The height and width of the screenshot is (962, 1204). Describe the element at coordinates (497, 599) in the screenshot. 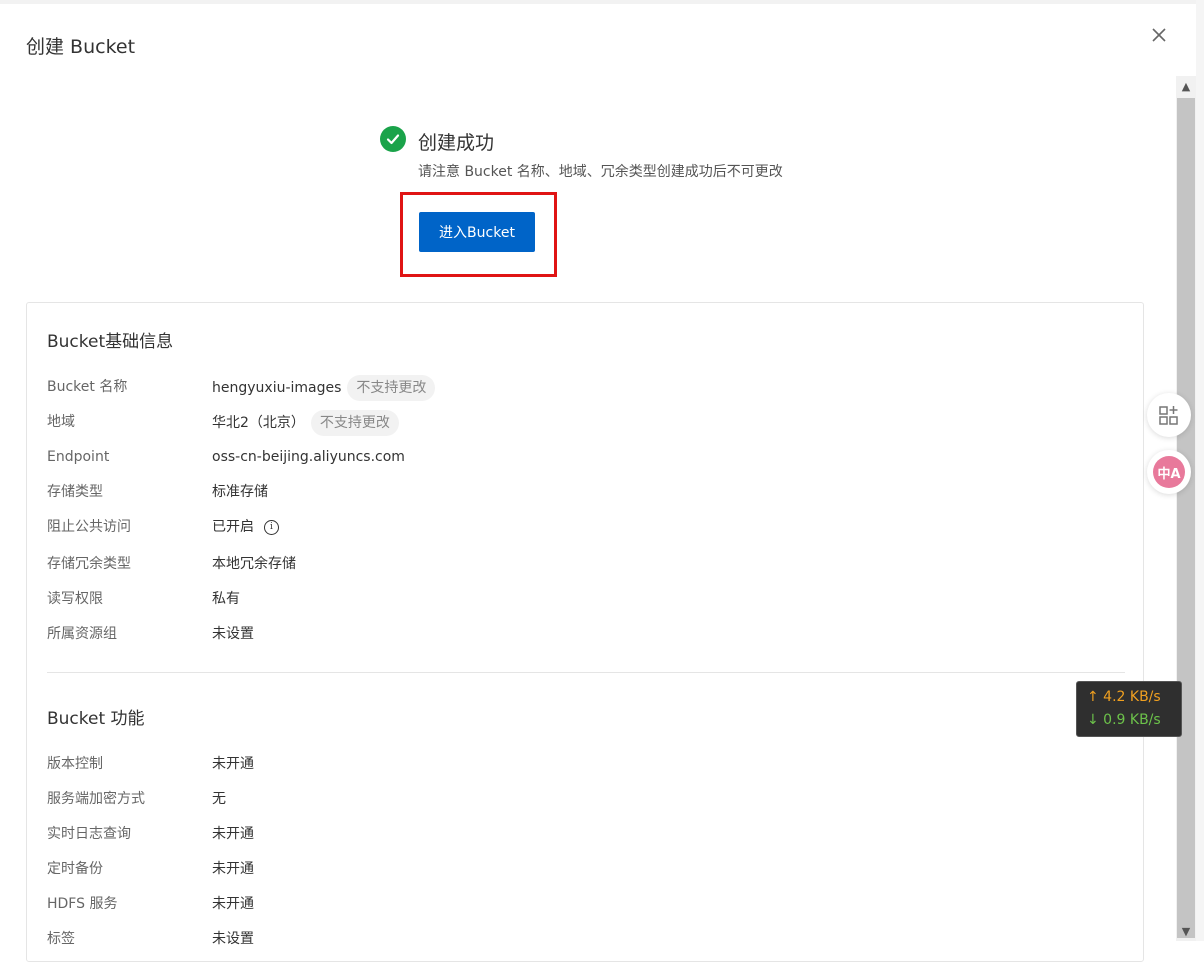

I see `info-row-acl: 读写权限 私有` at that location.